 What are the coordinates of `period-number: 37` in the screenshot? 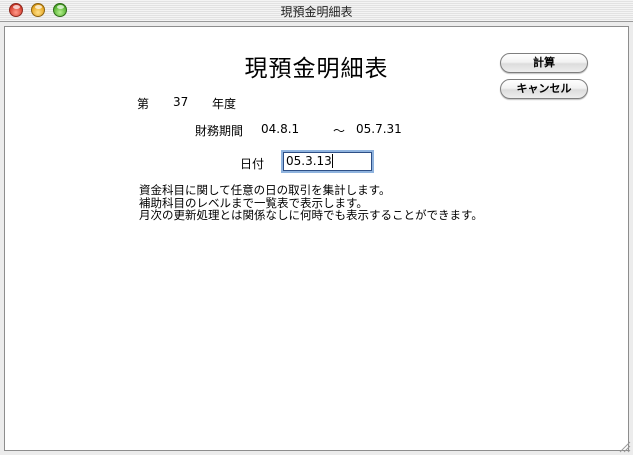 It's located at (181, 102).